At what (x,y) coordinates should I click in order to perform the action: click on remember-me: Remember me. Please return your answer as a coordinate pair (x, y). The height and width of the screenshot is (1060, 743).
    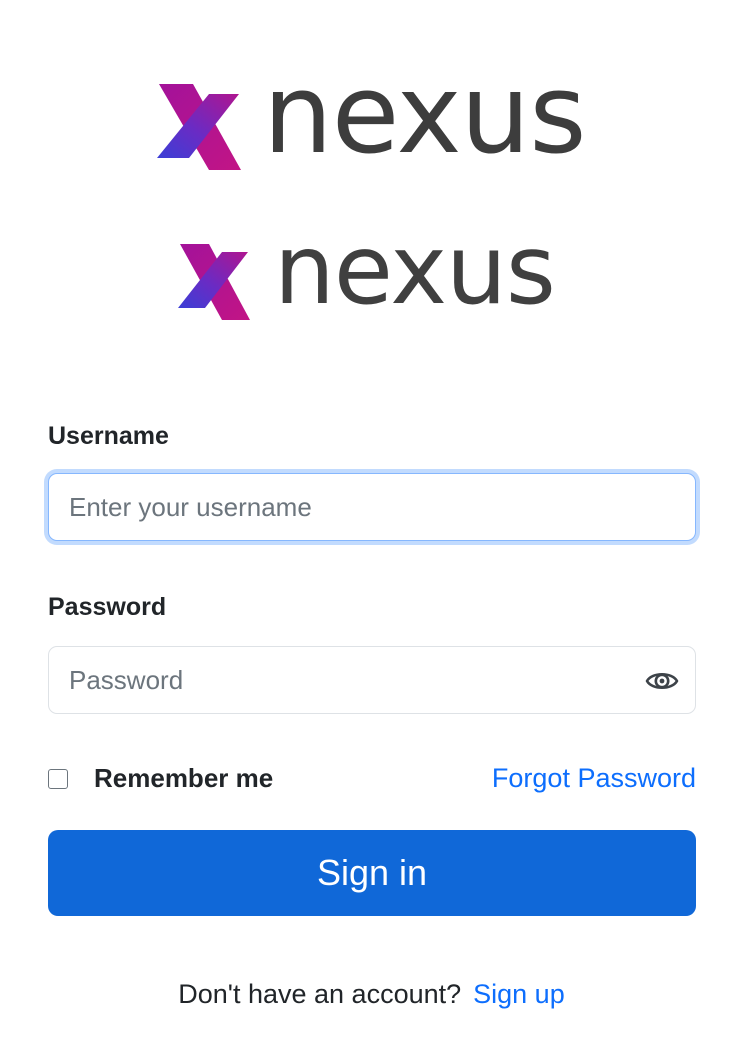
    Looking at the image, I should click on (160, 778).